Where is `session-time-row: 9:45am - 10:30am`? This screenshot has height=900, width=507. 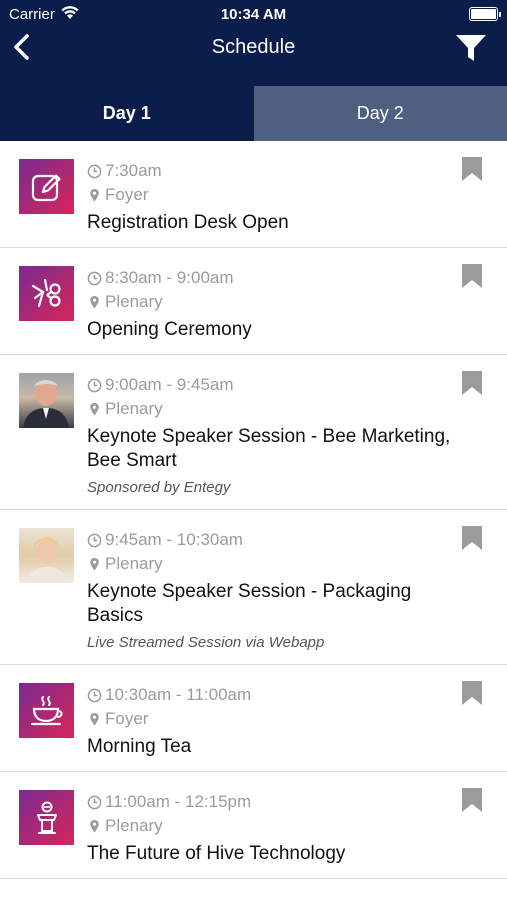 session-time-row: 9:45am - 10:30am is located at coordinates (272, 540).